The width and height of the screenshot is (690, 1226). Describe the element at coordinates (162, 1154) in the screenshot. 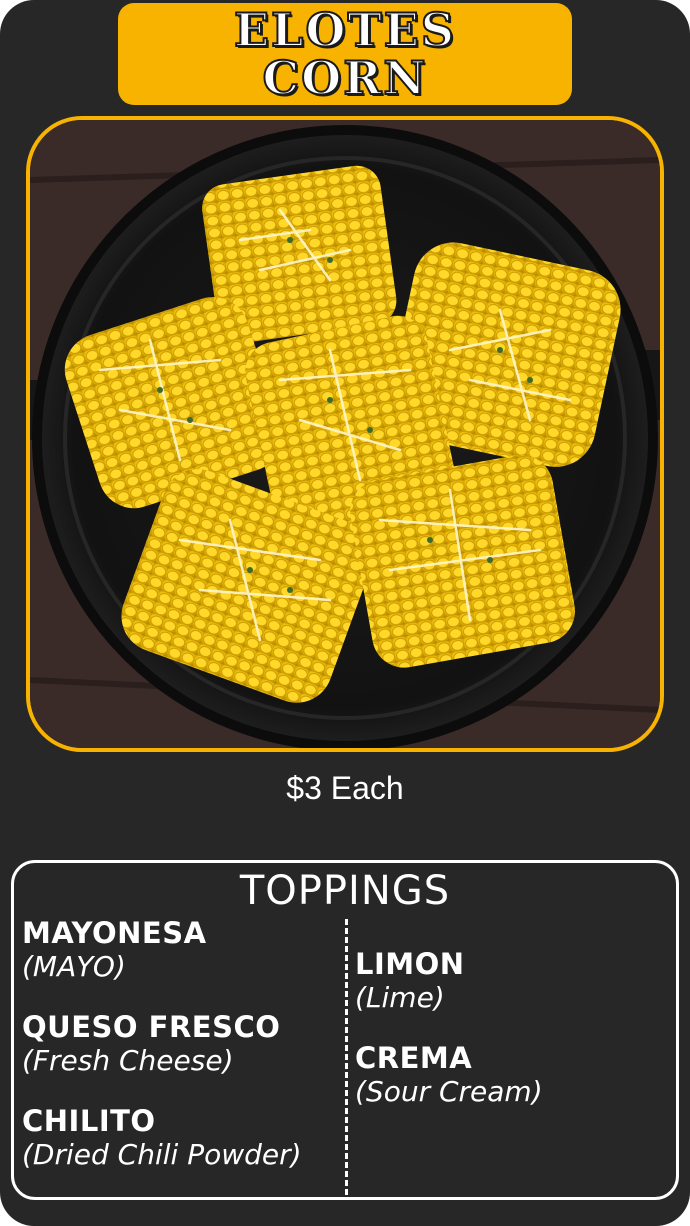

I see `topping-description: (Dried Chili Powder)` at that location.